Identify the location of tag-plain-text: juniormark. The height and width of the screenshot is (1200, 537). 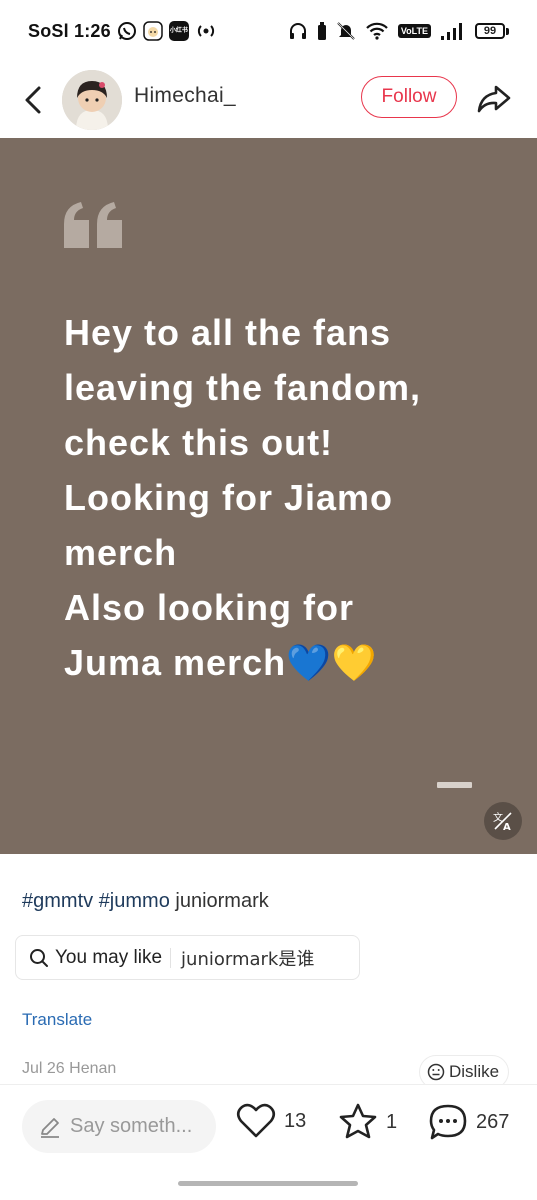
(222, 901).